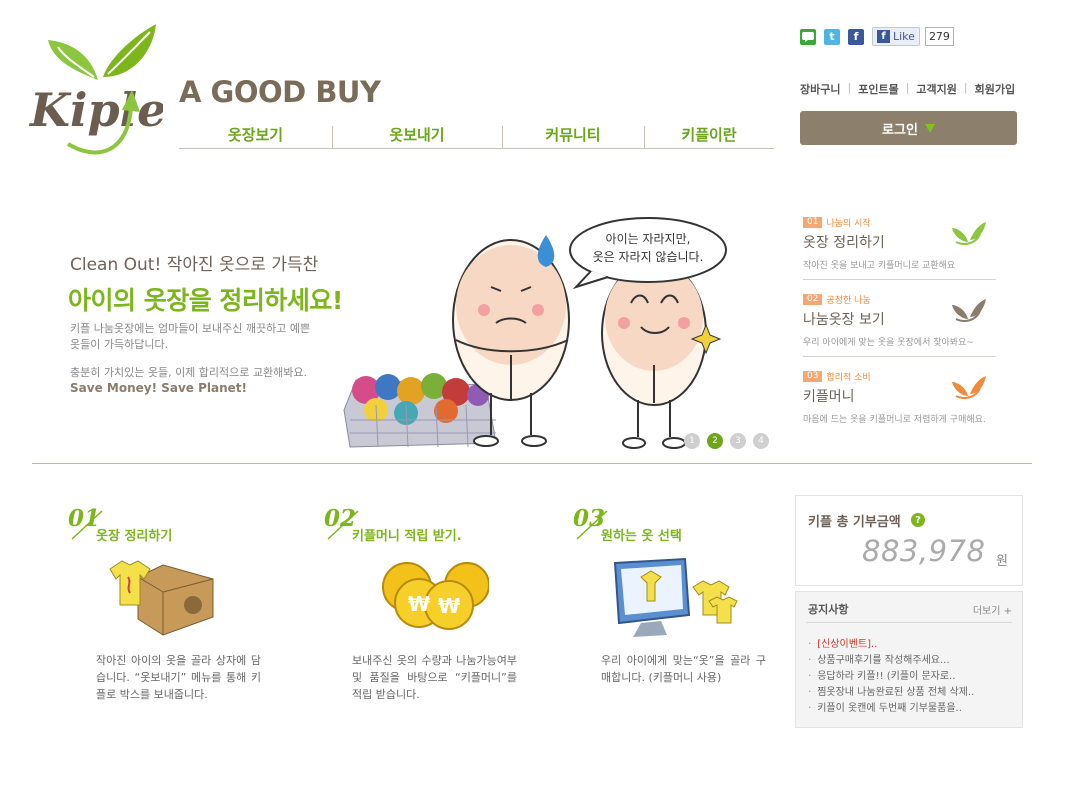  I want to click on side-step-desc: 마음에 드는 옷을 키플머니로 저렴하게 구매해요., so click(894, 420).